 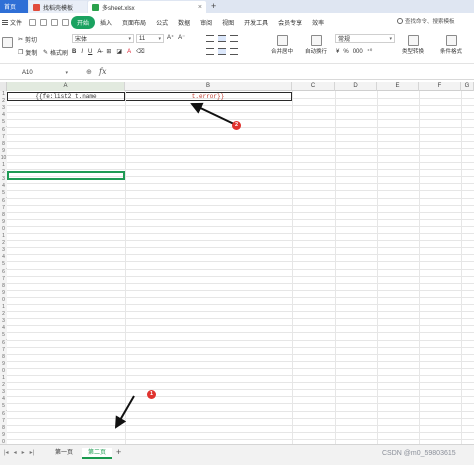 I want to click on print-icon, so click(x=44, y=22).